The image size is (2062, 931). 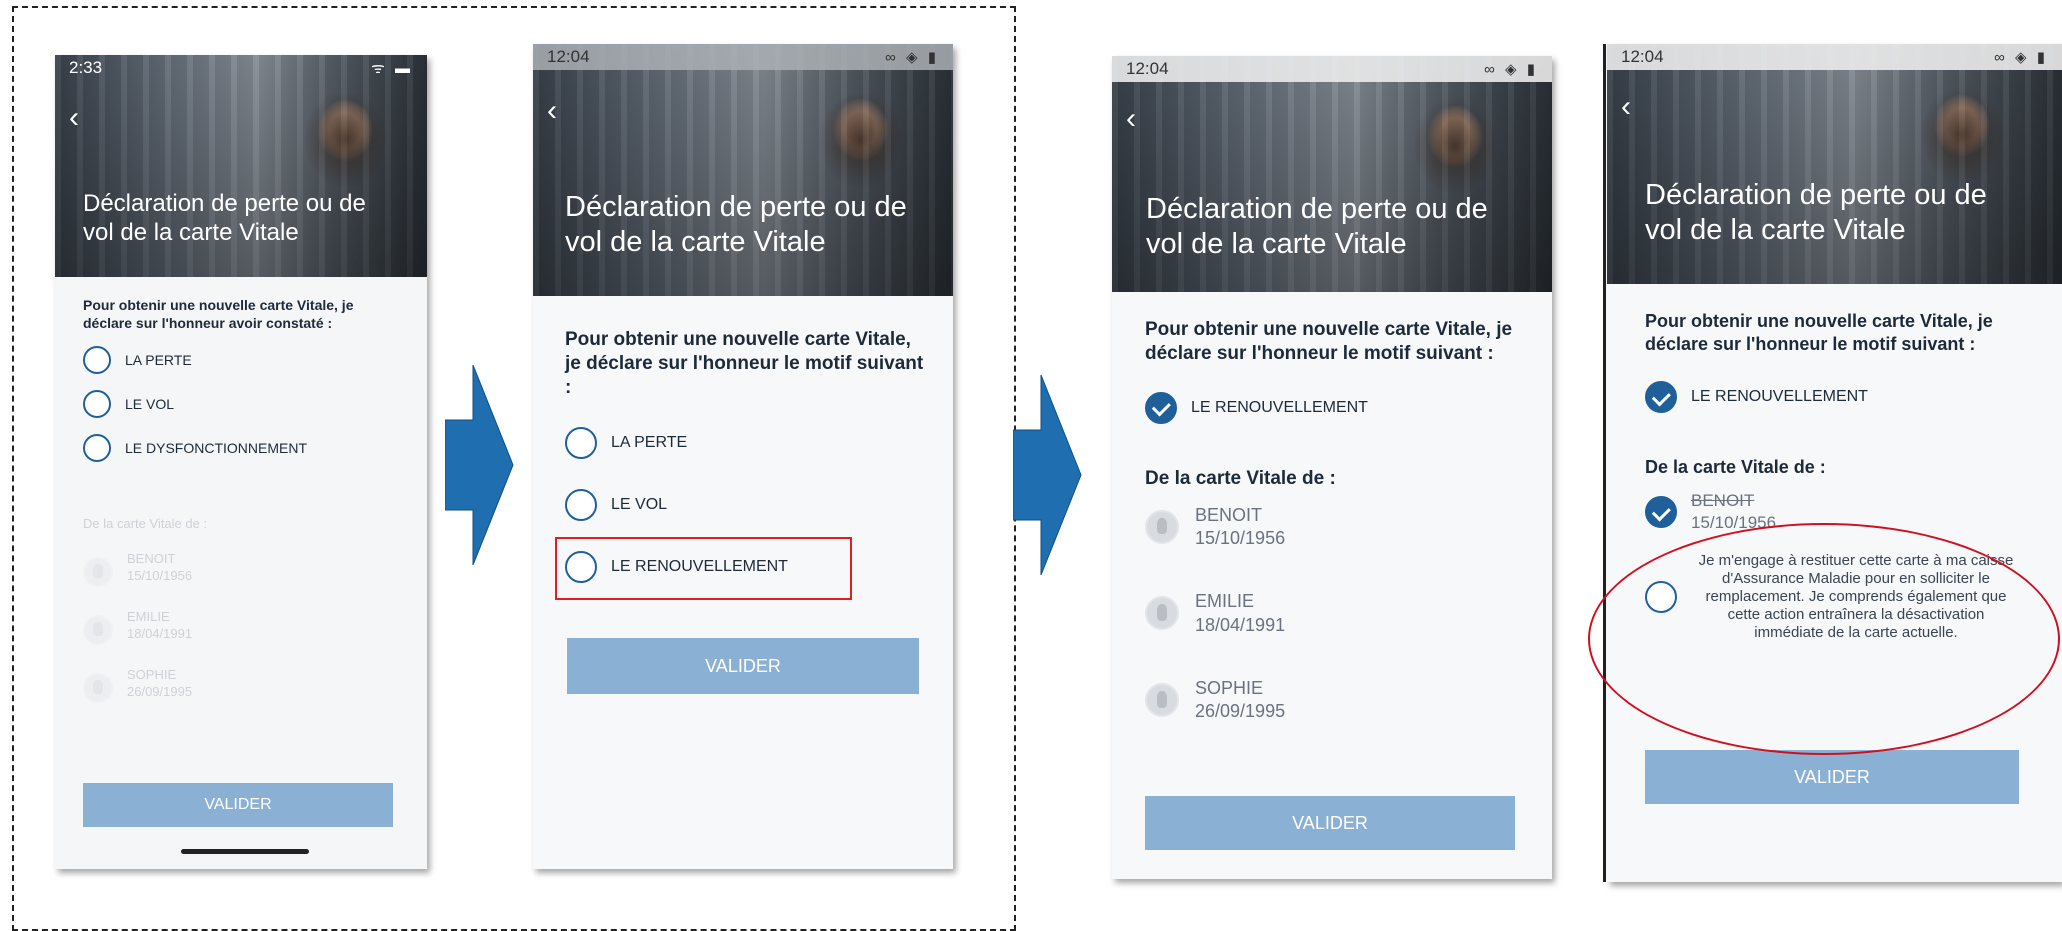 I want to click on divider, so click(x=1604, y=463).